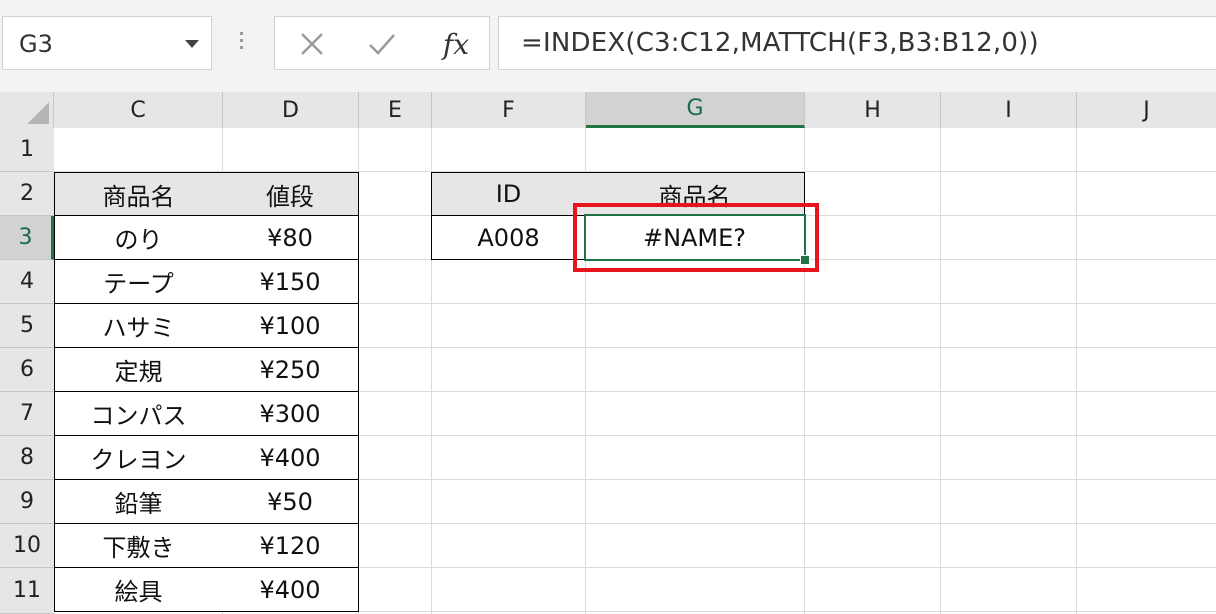  What do you see at coordinates (27, 546) in the screenshot?
I see `row-header-10: 10` at bounding box center [27, 546].